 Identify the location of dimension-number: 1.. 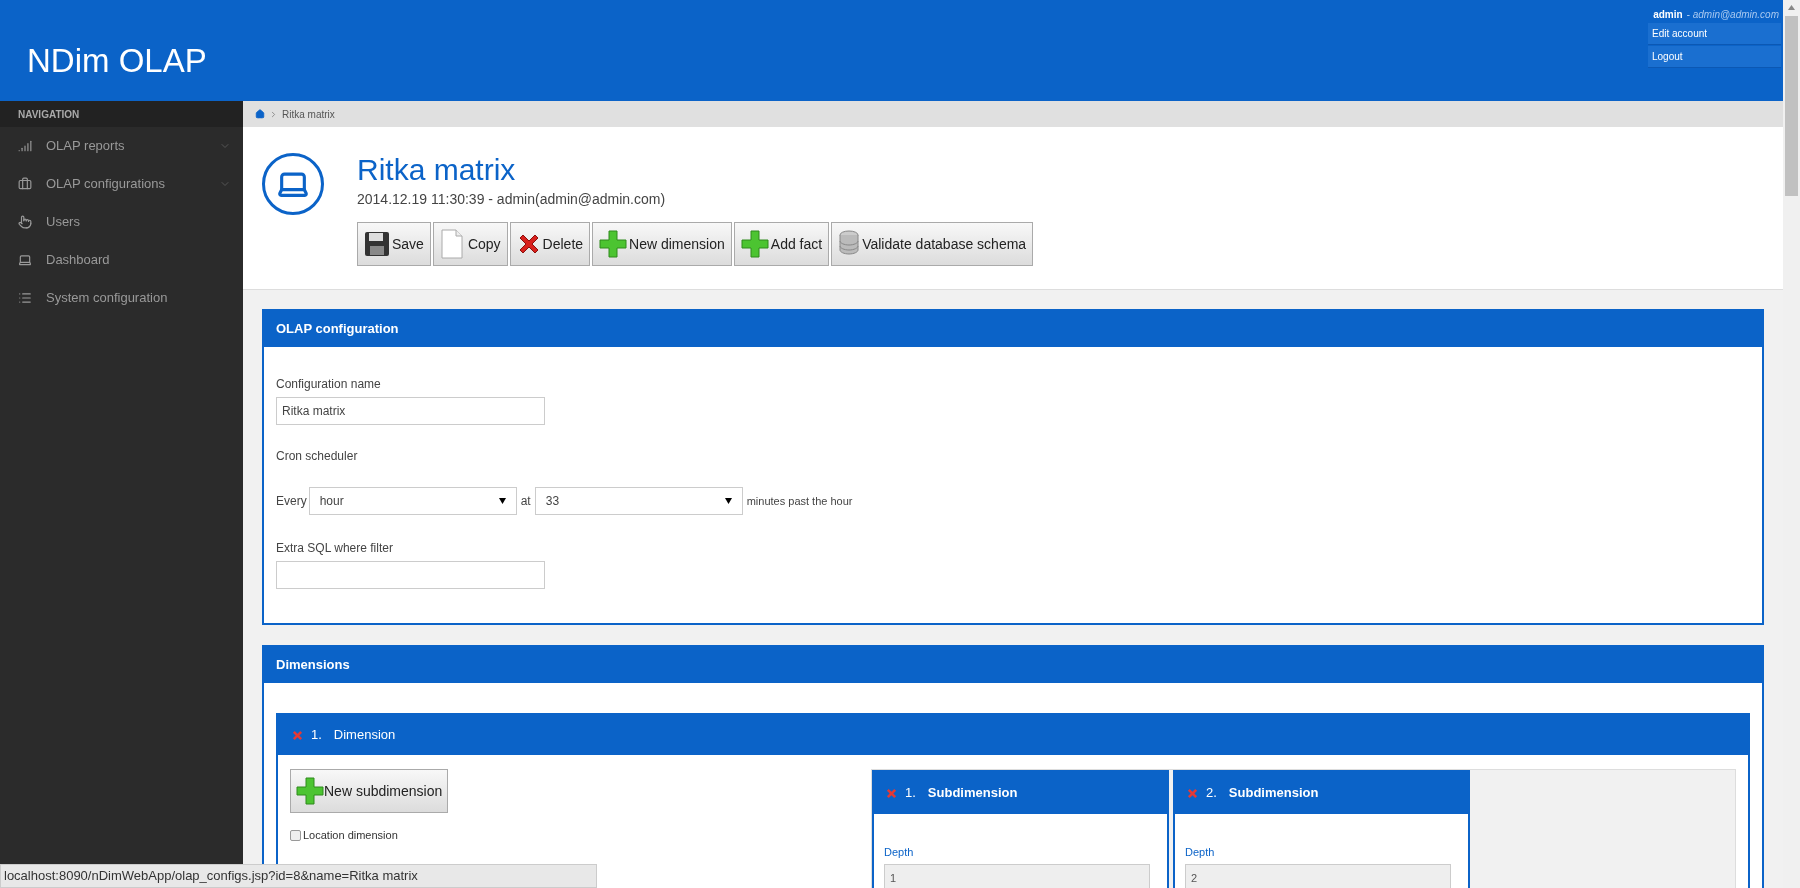
(316, 735).